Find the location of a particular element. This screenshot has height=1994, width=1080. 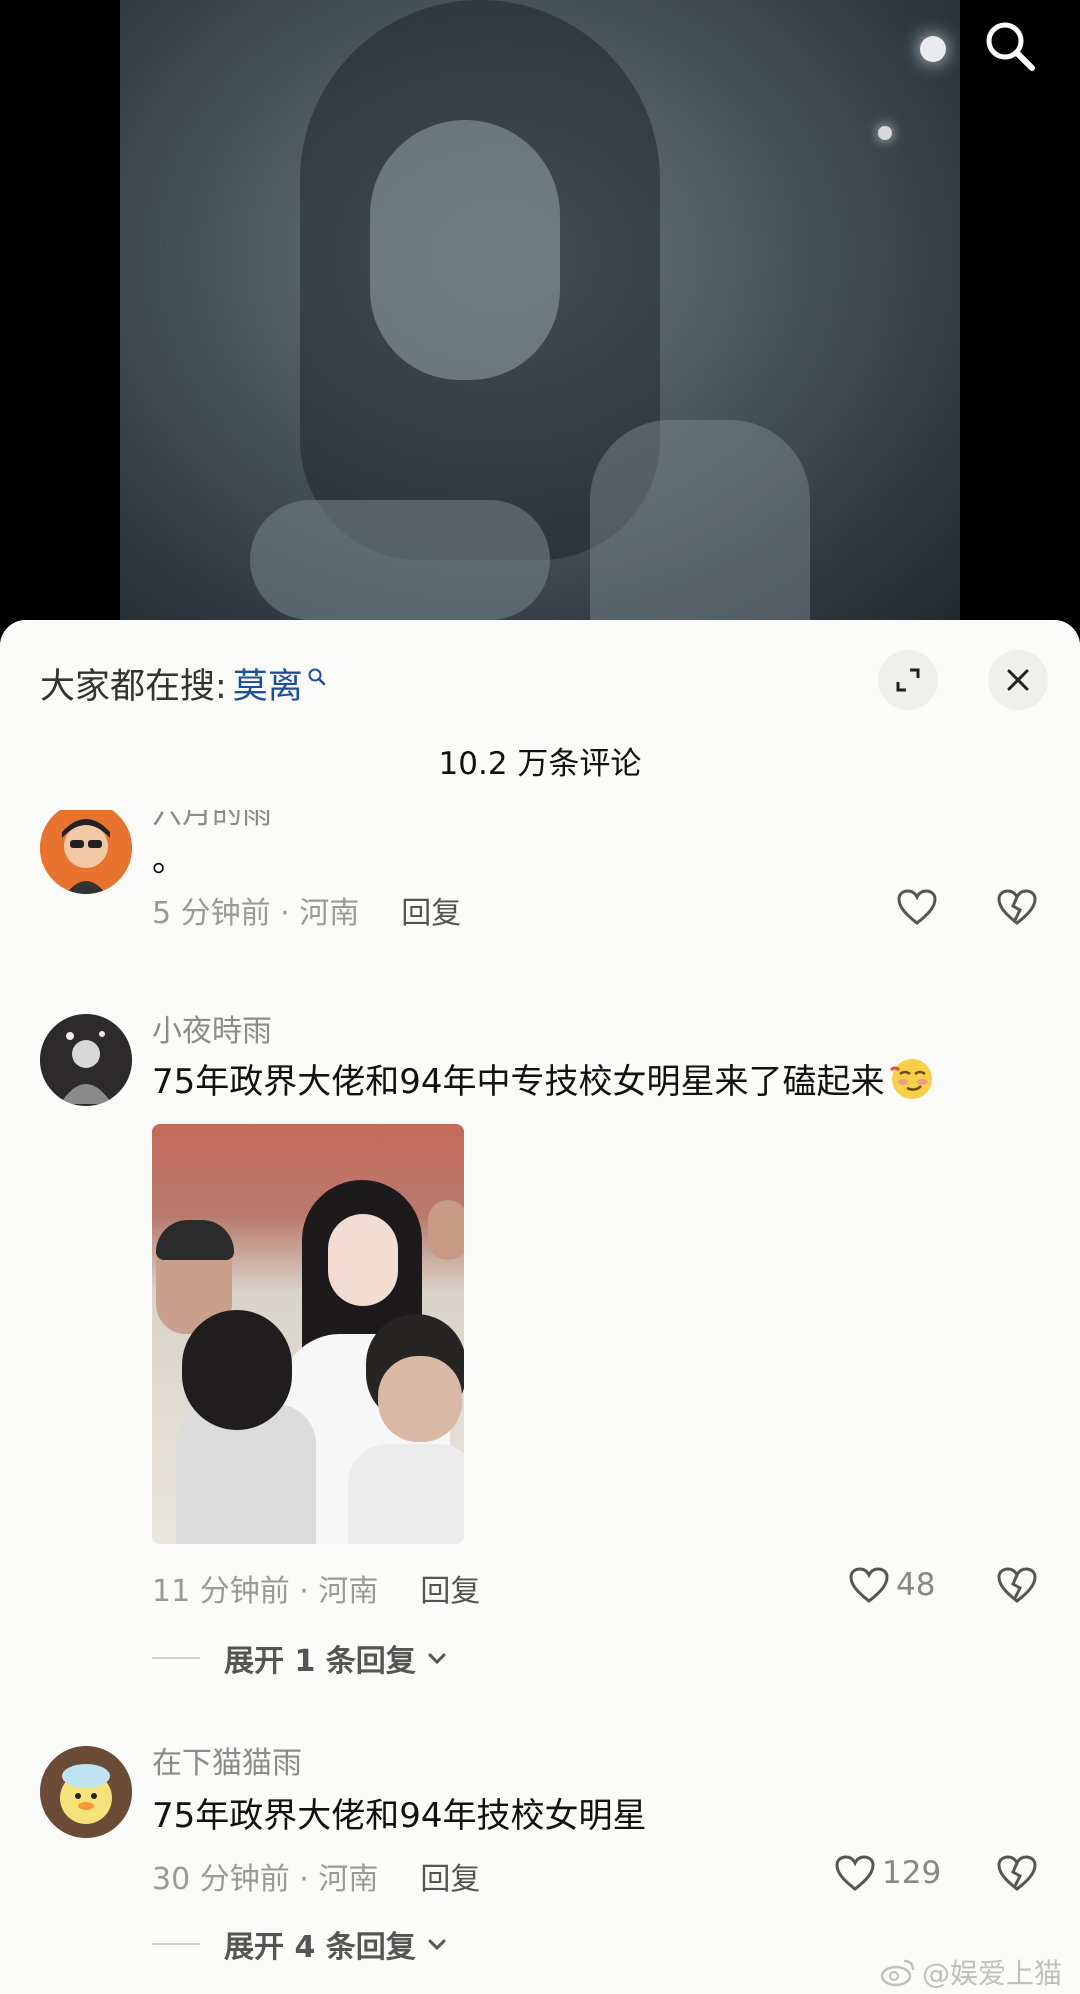

expand-button is located at coordinates (908, 680).